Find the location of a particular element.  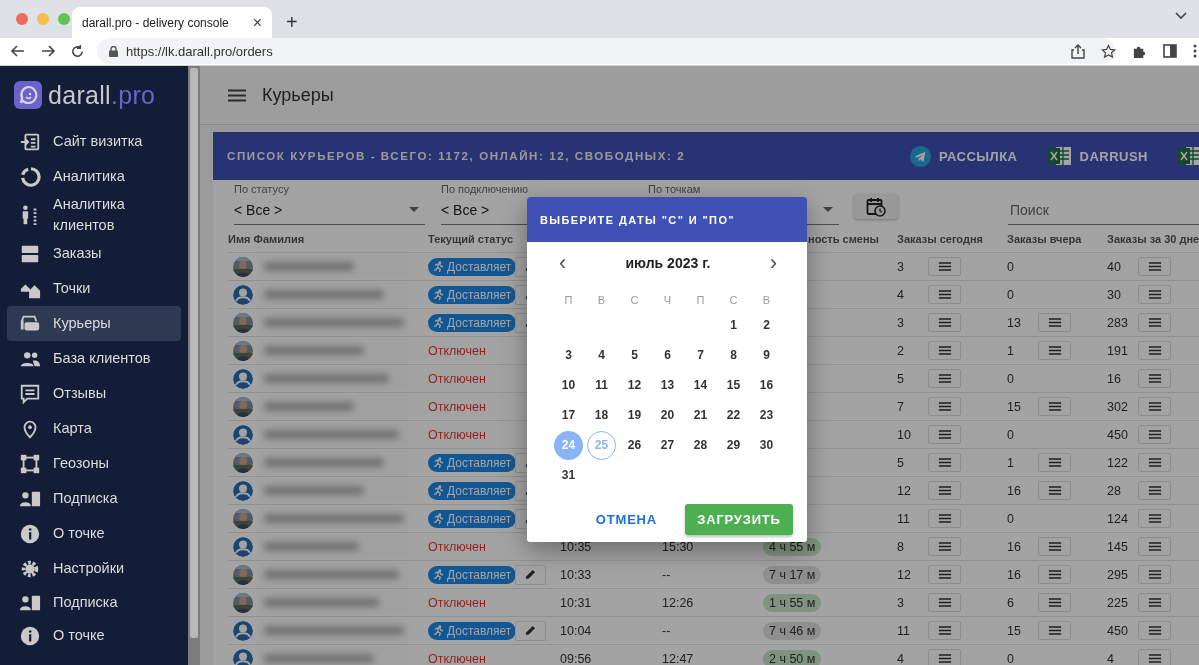

sidebar-item: Карта is located at coordinates (94, 428).